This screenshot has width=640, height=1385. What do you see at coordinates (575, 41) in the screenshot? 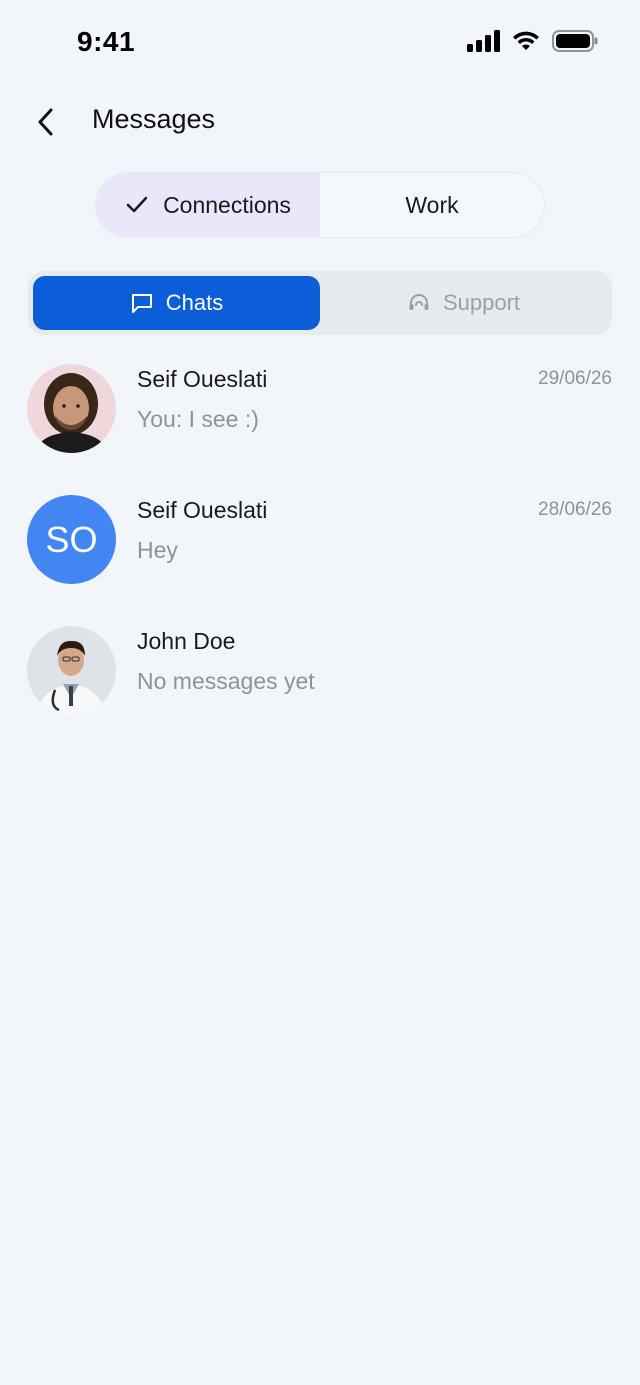
I see `battery-icon` at bounding box center [575, 41].